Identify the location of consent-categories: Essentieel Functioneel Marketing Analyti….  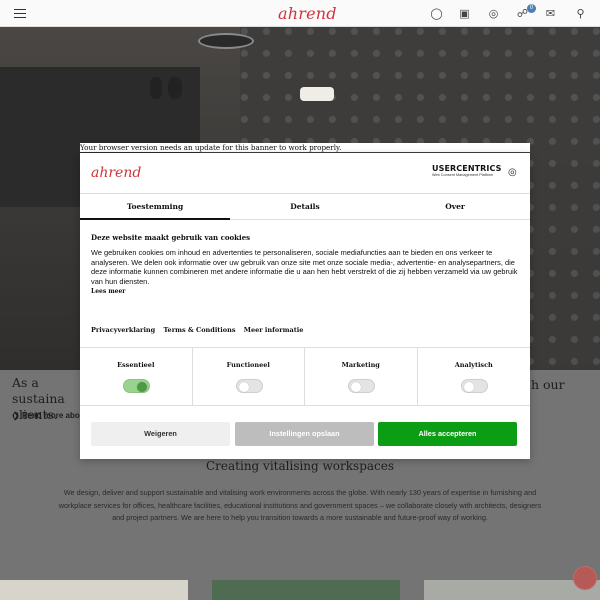
(305, 376).